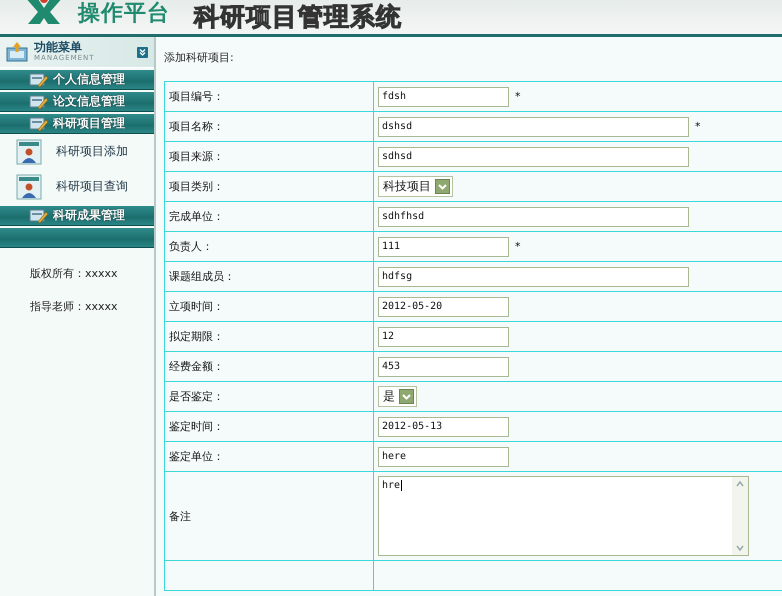  Describe the element at coordinates (142, 52) in the screenshot. I see `collapse-icon` at that location.